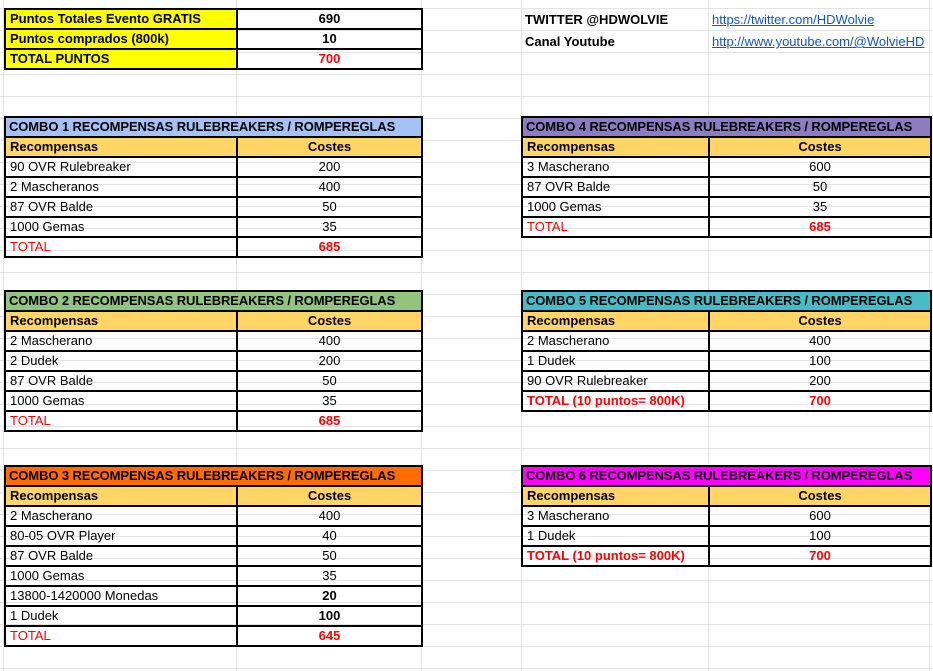  I want to click on reward-name: 2 Mascheranos, so click(121, 187).